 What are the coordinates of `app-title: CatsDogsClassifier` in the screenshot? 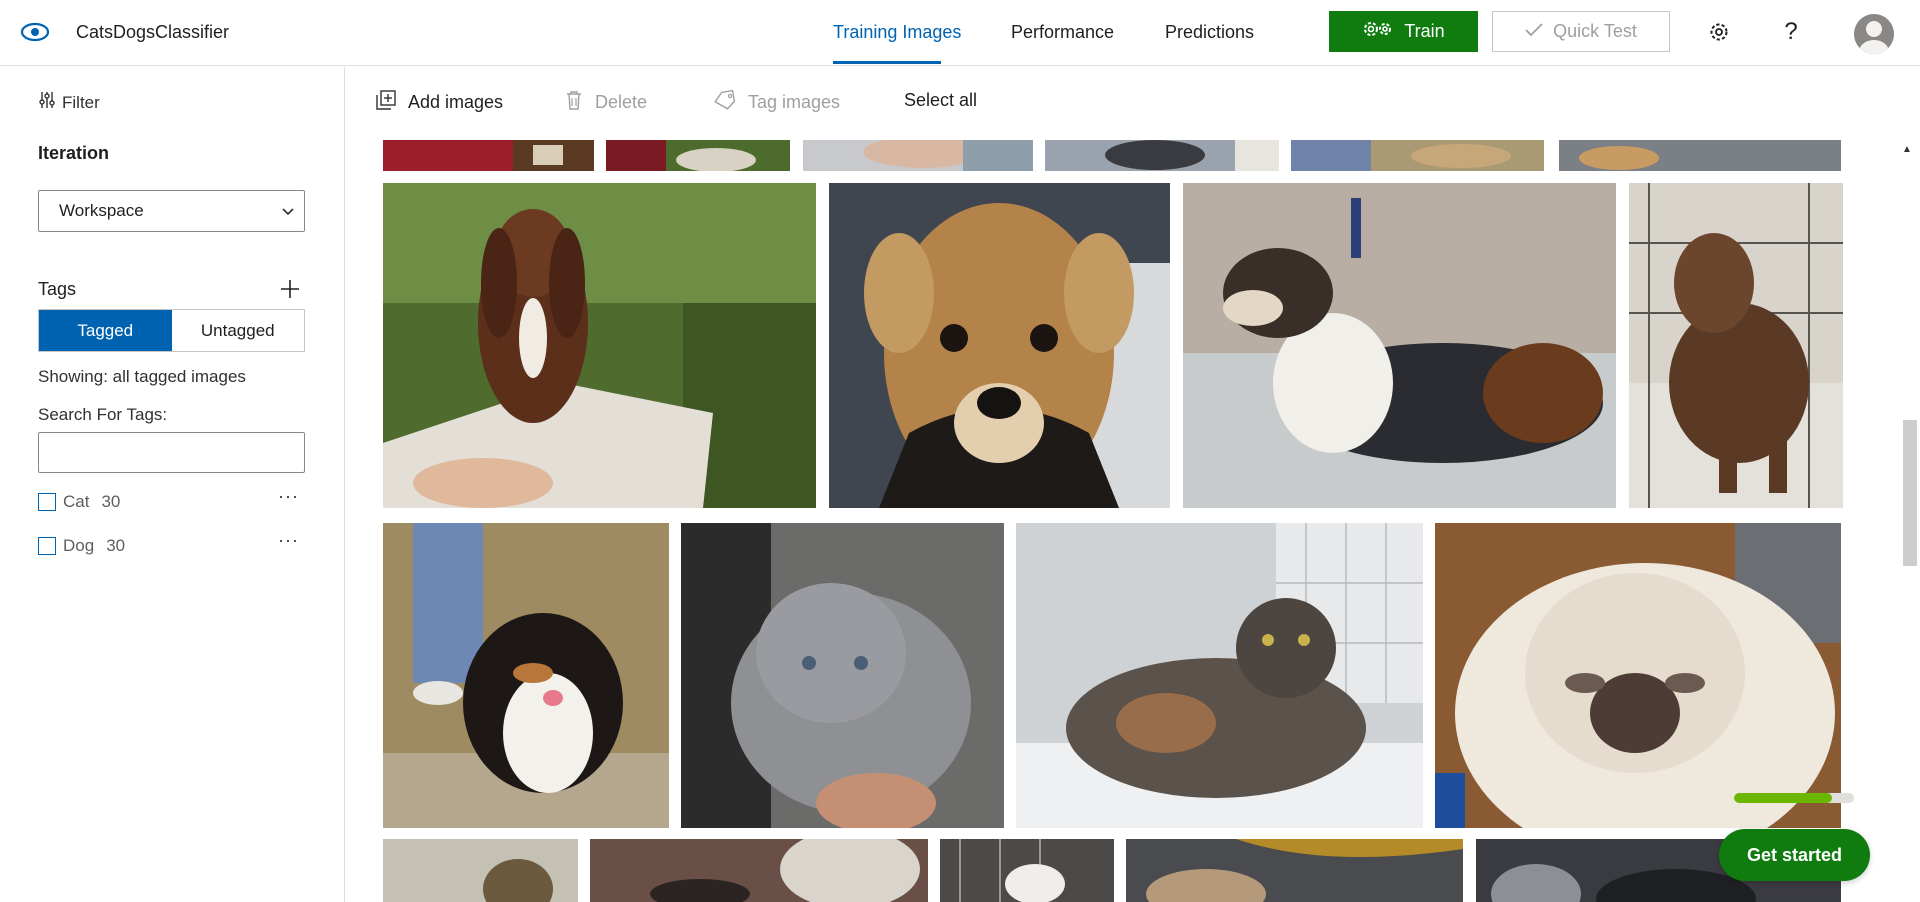 It's located at (152, 32).